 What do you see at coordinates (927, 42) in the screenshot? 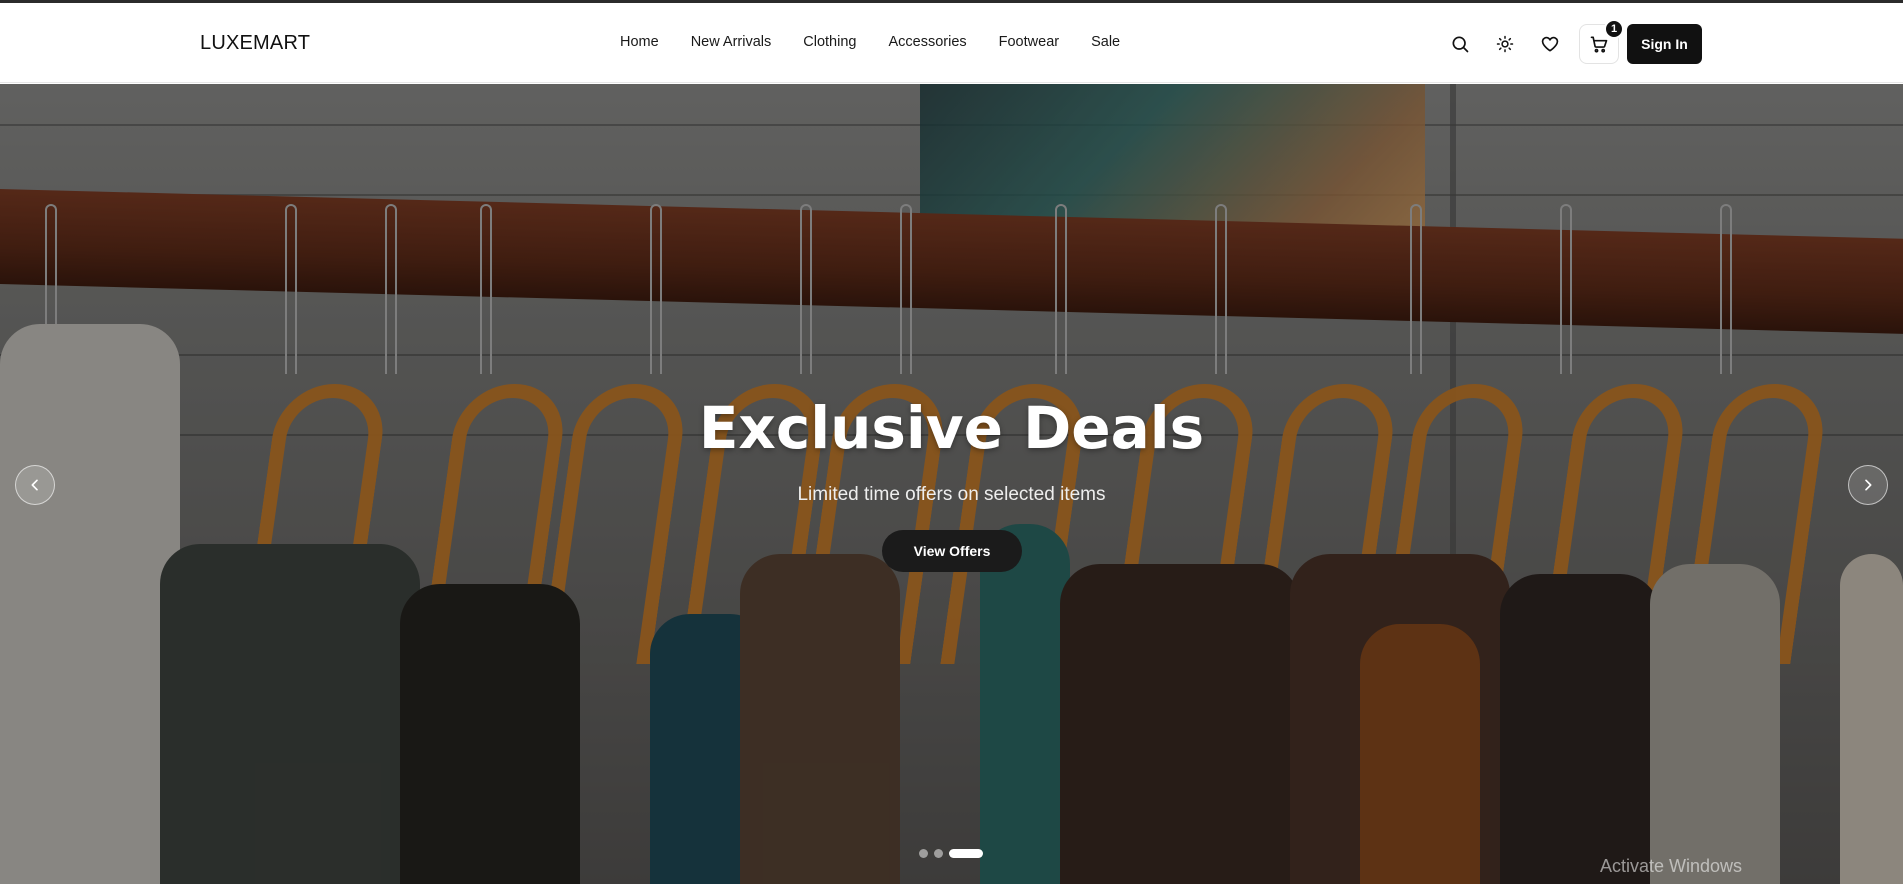
I see `nav-accessories: Accessories` at bounding box center [927, 42].